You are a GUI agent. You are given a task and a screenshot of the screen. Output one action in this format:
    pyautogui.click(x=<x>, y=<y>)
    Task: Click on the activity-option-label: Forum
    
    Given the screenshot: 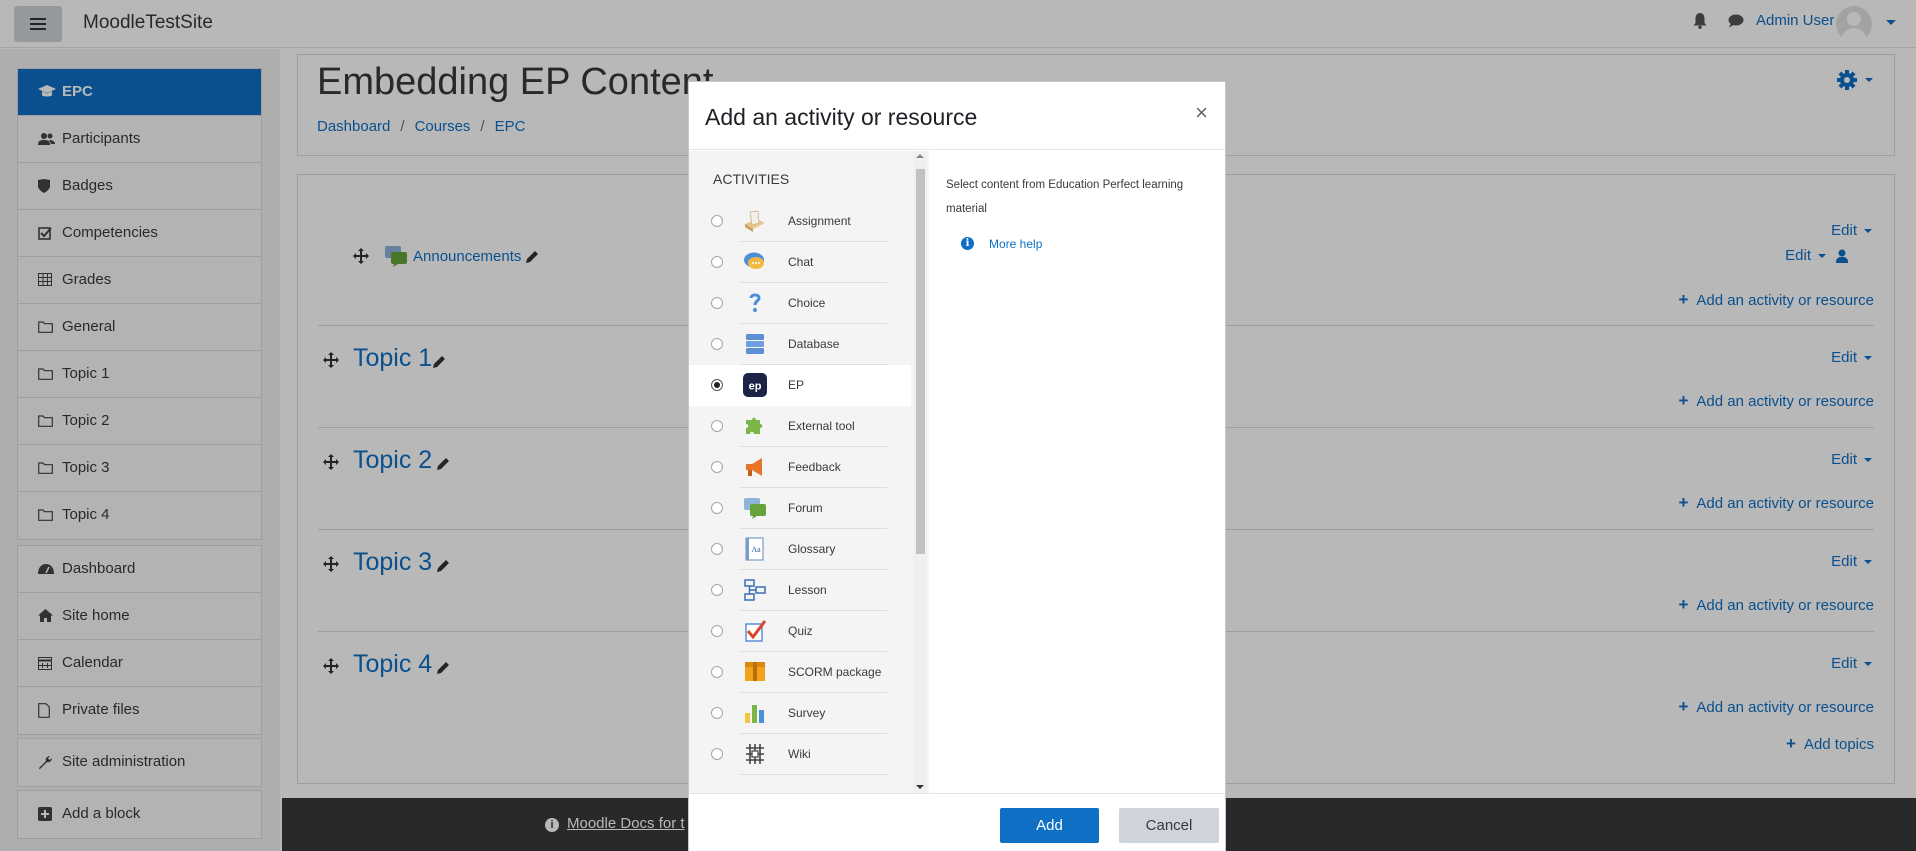 What is the action you would take?
    pyautogui.click(x=805, y=508)
    